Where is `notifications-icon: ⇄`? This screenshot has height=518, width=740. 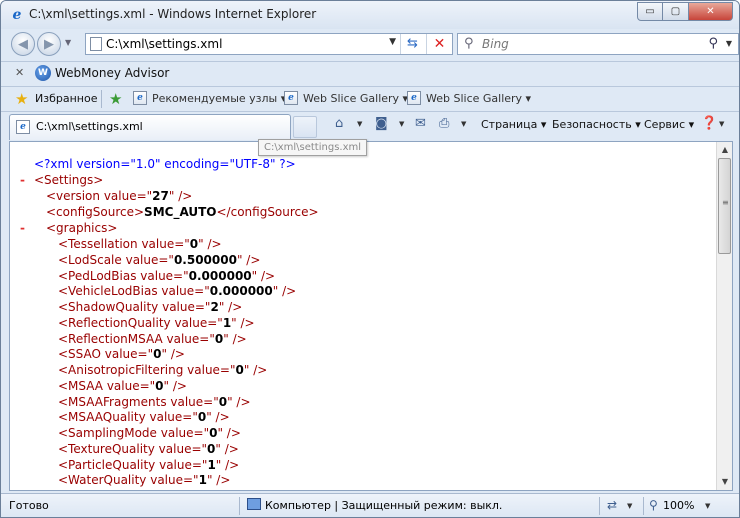 notifications-icon: ⇄ is located at coordinates (612, 505).